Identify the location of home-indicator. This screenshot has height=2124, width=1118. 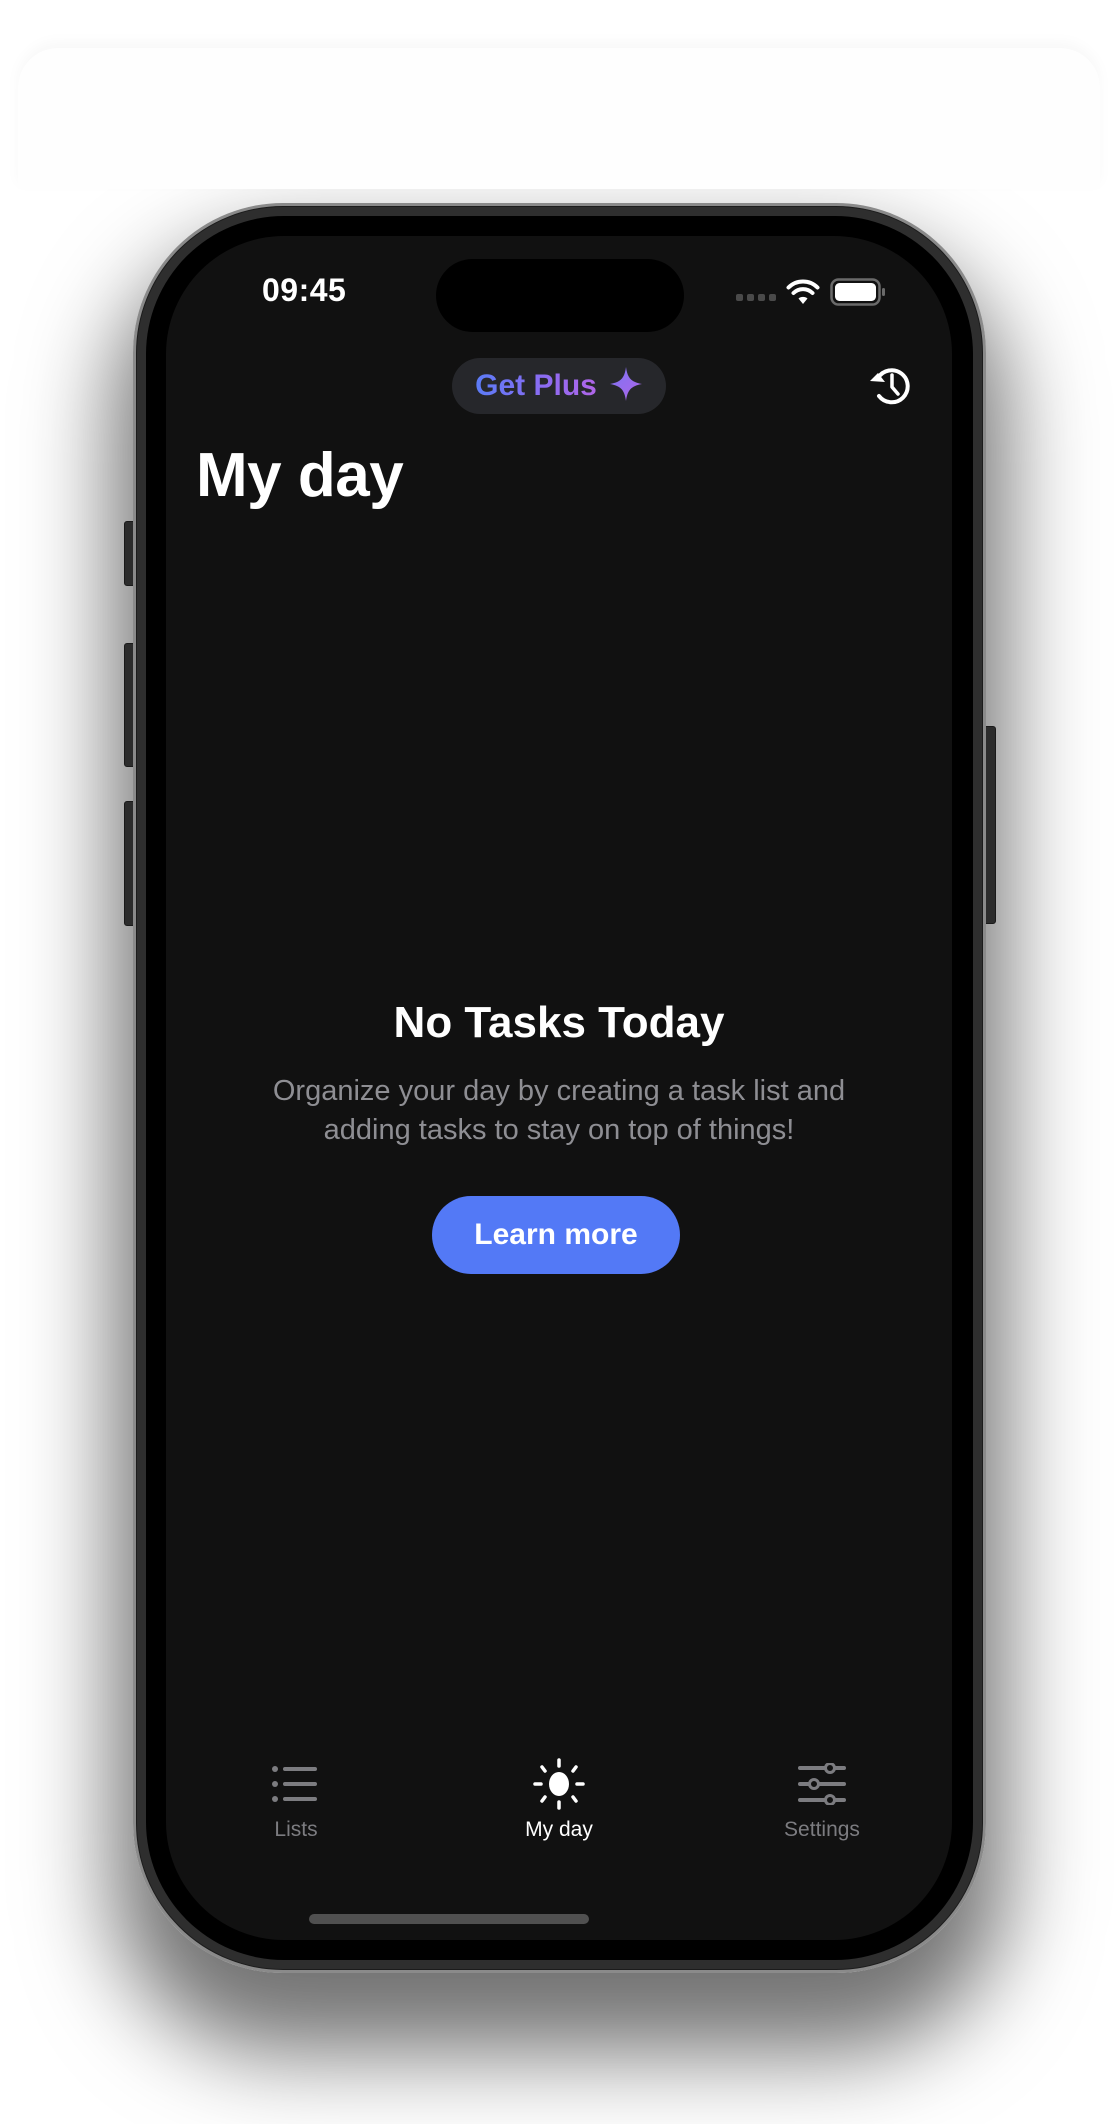
(449, 1919).